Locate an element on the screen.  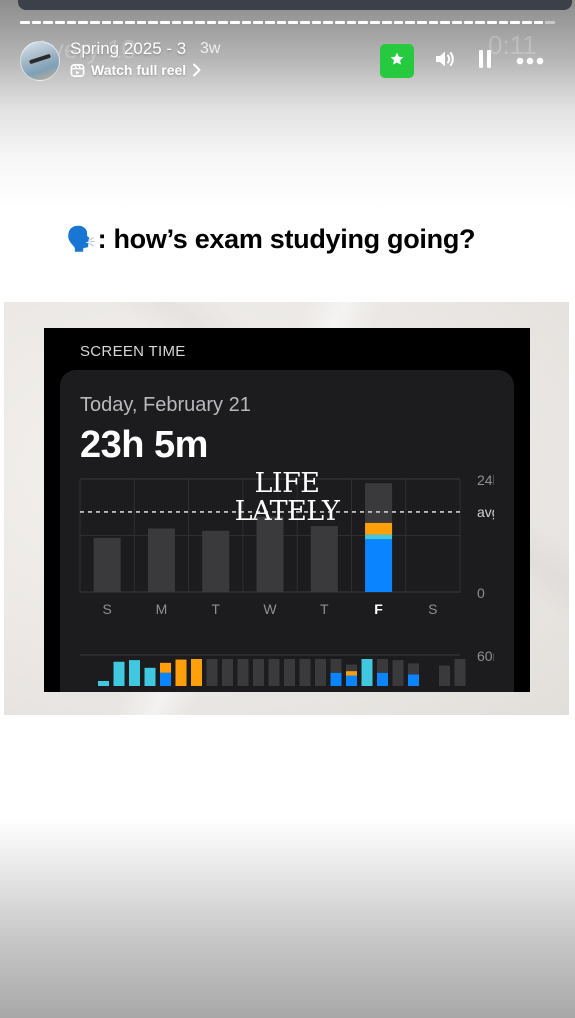
watch-full-reel-link: Watch full reel is located at coordinates (136, 70).